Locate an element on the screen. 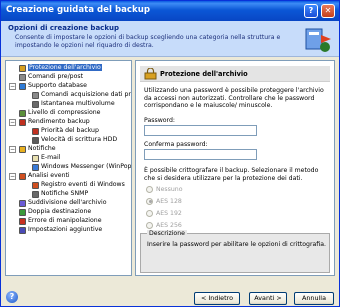 Image resolution: width=340 pixels, height=307 pixels. radio-label: Nessuno is located at coordinates (169, 189).